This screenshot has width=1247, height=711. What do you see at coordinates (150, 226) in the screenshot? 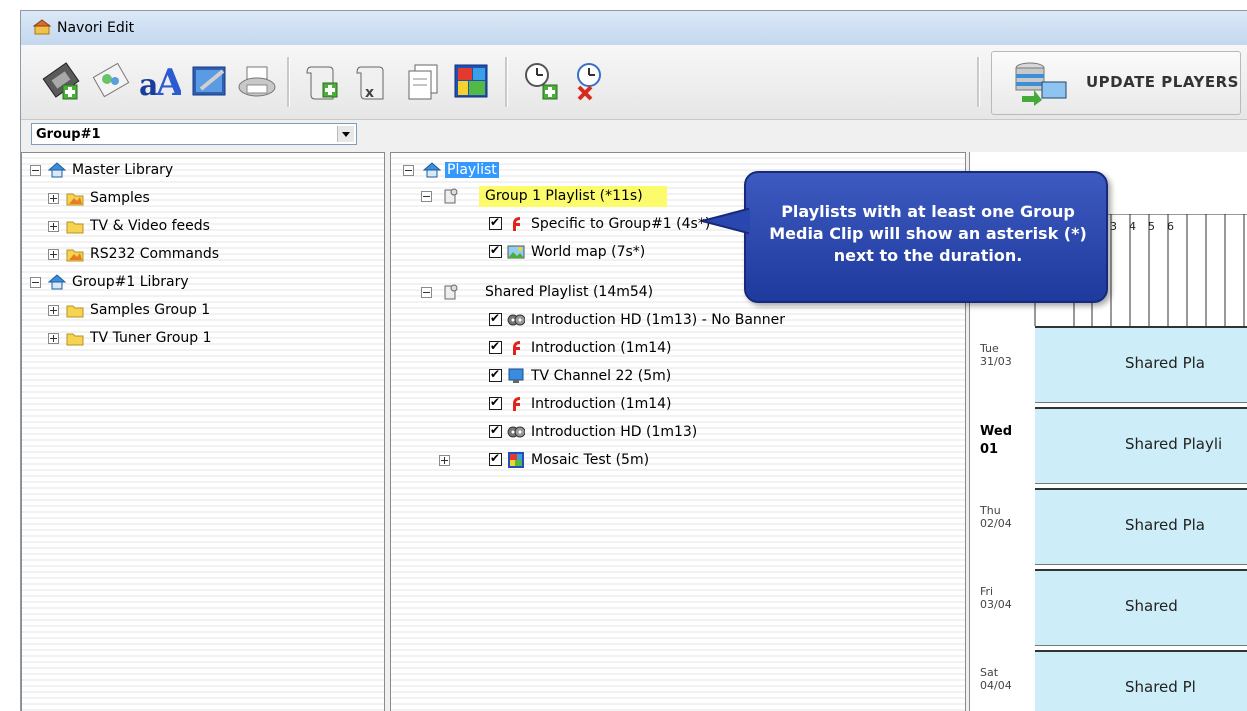
I see `library-item-label: TV & Video feeds` at bounding box center [150, 226].